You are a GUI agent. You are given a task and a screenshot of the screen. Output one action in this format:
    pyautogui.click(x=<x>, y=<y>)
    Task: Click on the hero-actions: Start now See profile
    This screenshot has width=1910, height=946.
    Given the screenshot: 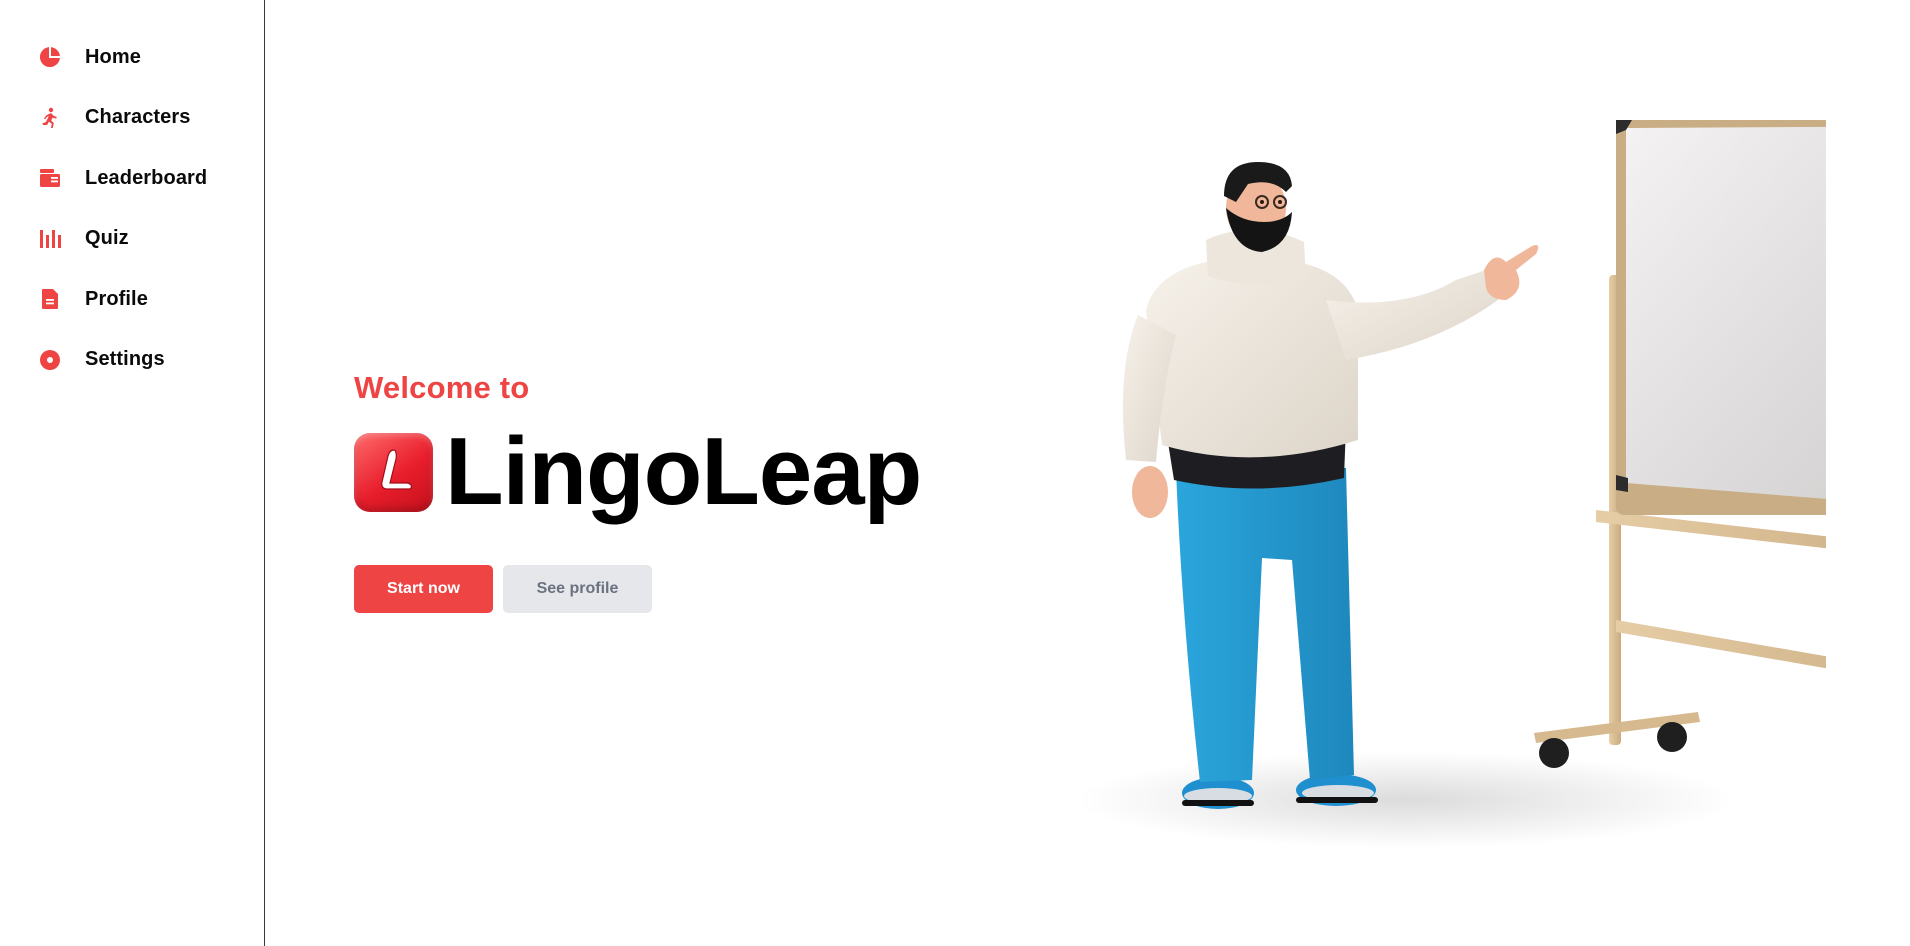 What is the action you would take?
    pyautogui.click(x=637, y=589)
    